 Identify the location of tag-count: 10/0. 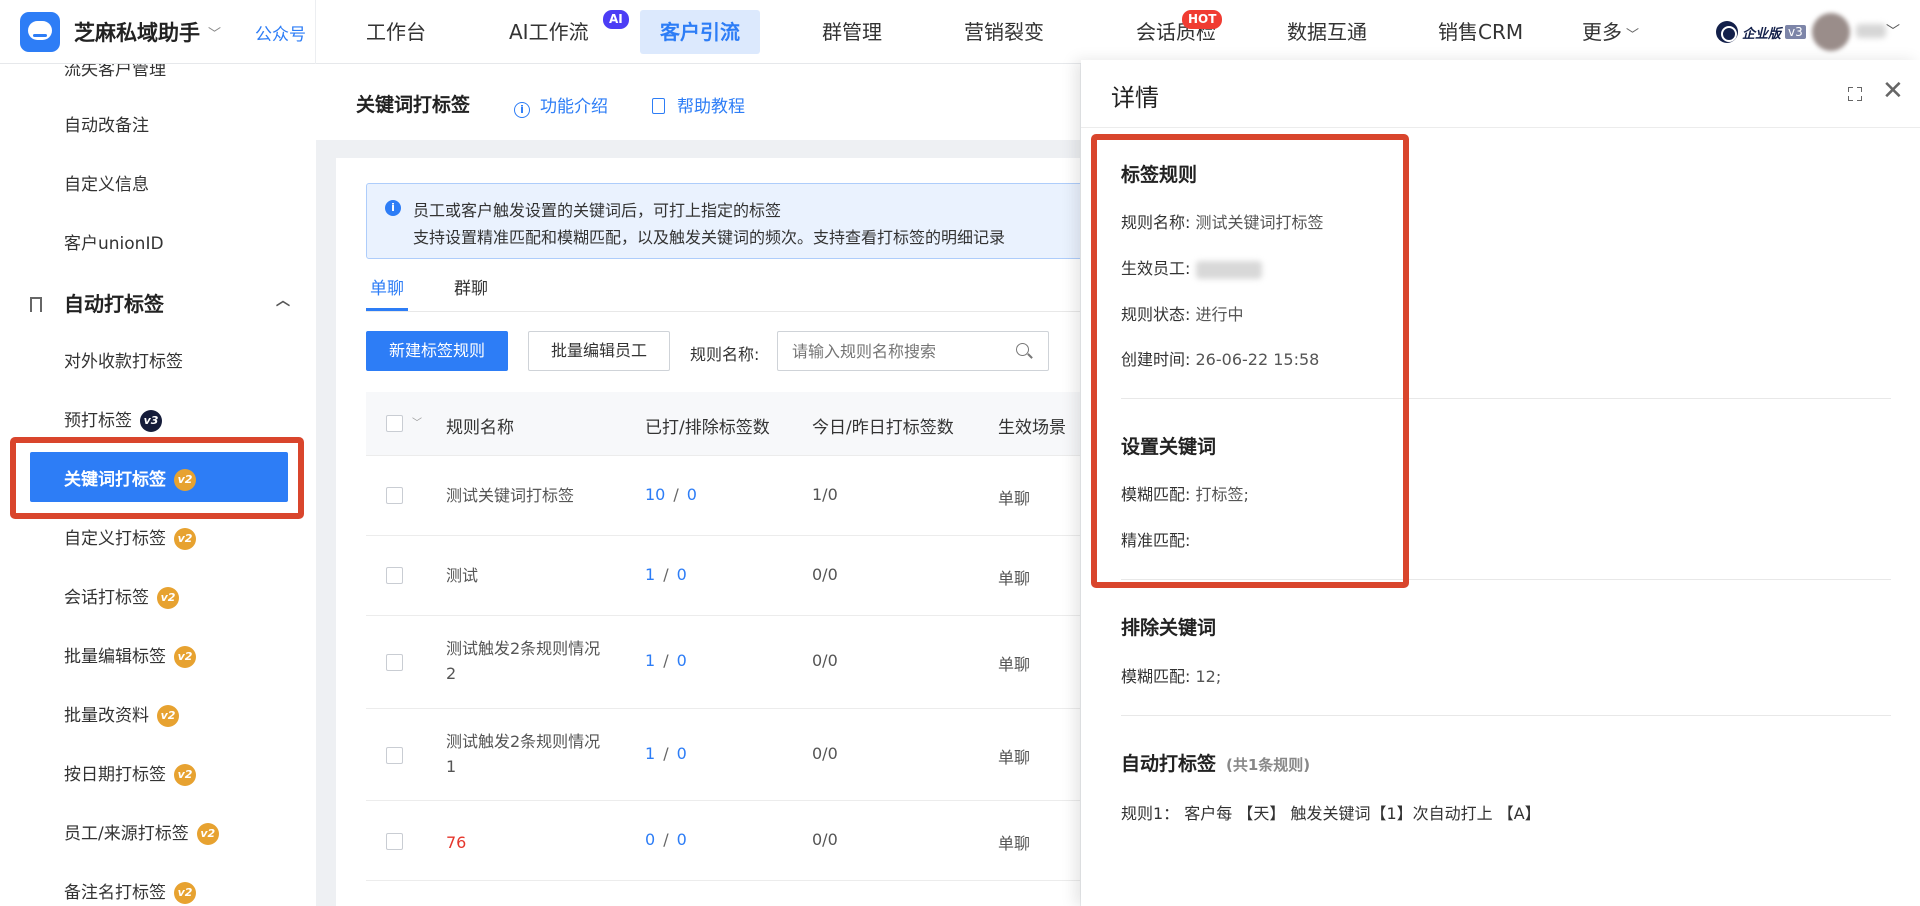
(671, 494).